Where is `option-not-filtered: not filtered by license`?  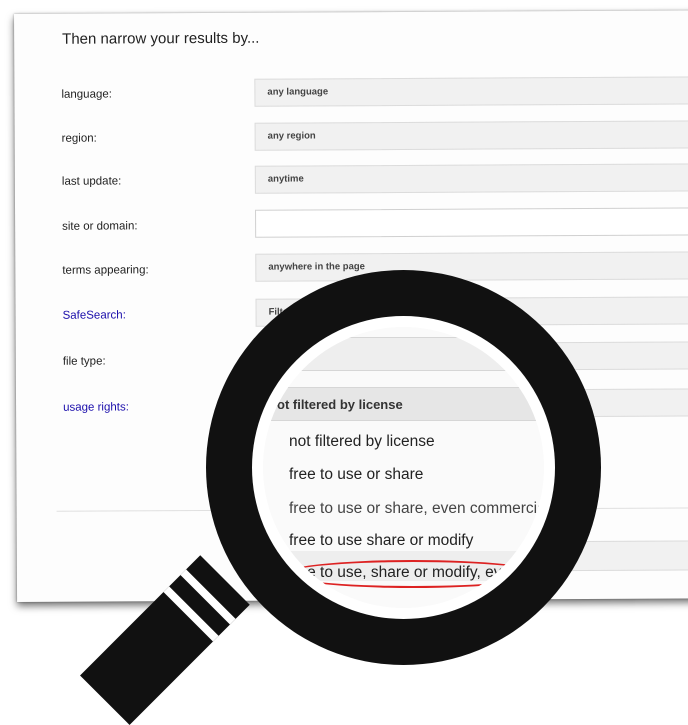 option-not-filtered: not filtered by license is located at coordinates (362, 442).